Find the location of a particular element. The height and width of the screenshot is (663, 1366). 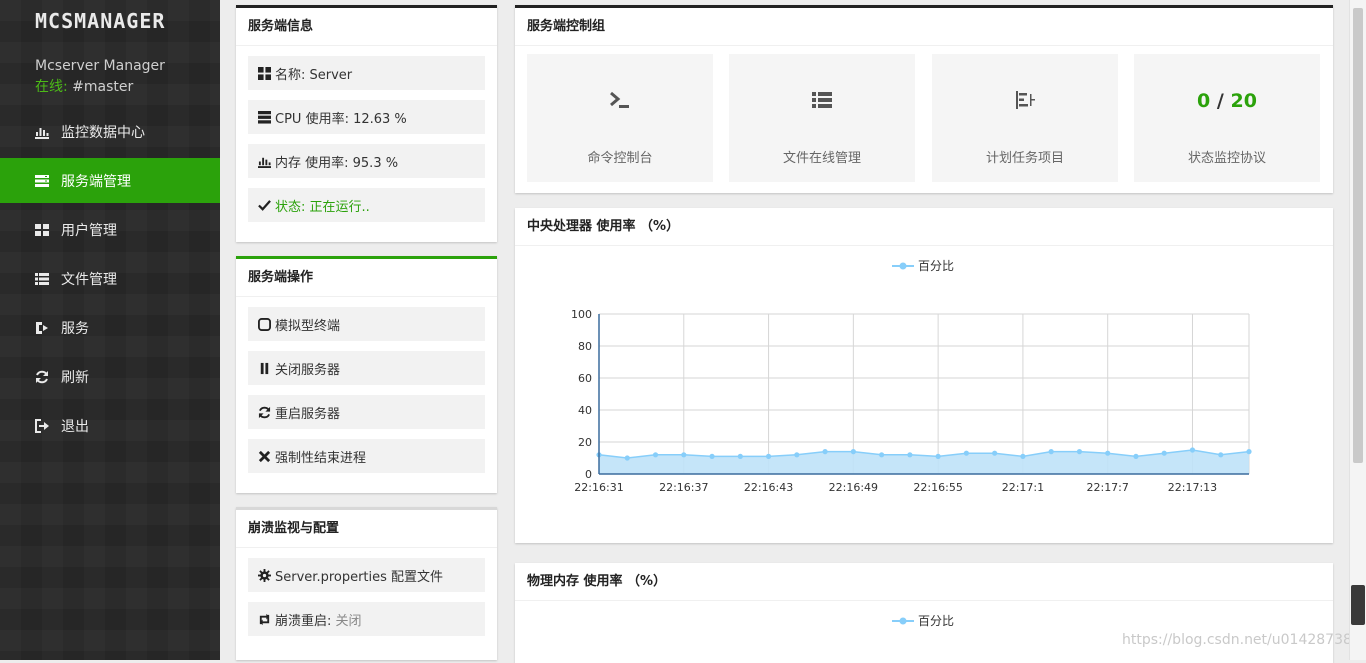

online-label: 在线: is located at coordinates (51, 87).